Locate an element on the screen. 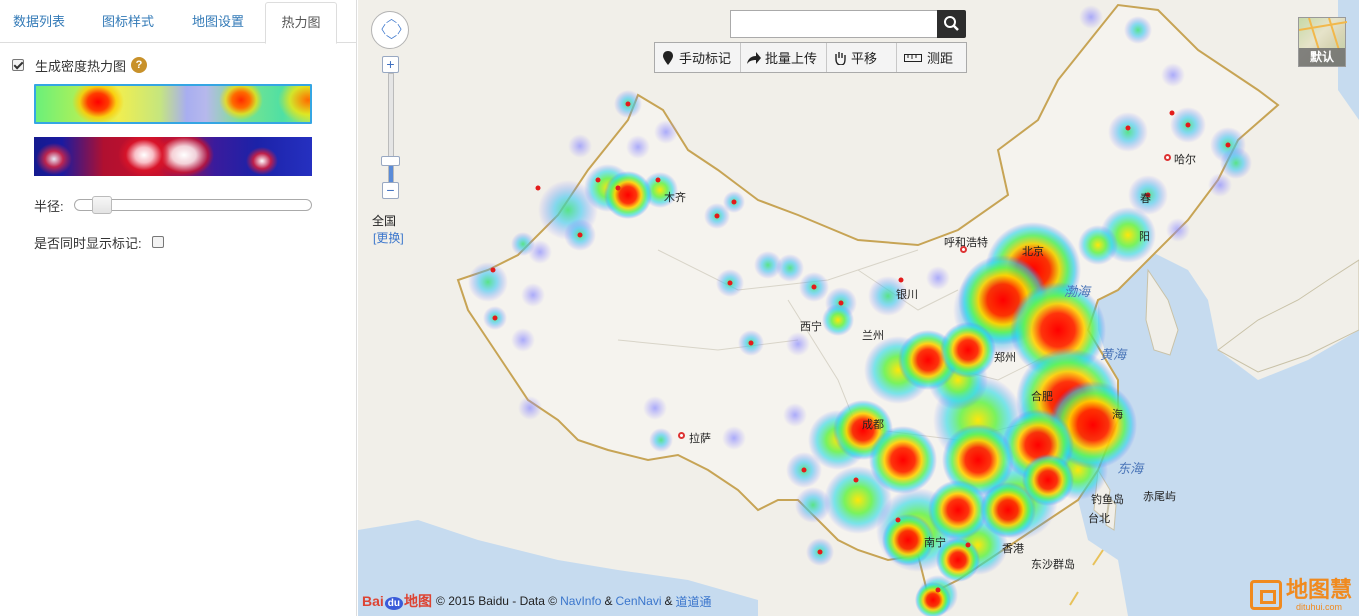 The image size is (1359, 616). search-button is located at coordinates (951, 24).